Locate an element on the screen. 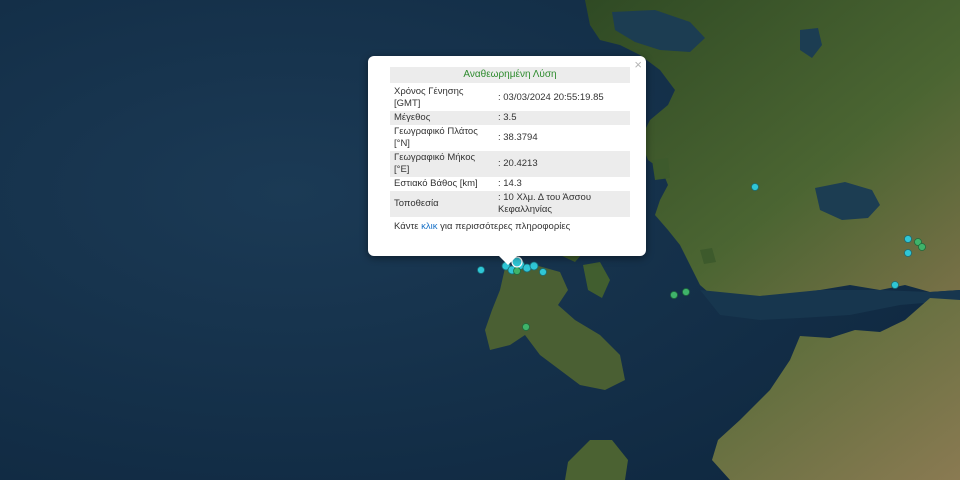 Image resolution: width=960 pixels, height=480 pixels. row-label: Εστιακό Βάθος [km] is located at coordinates (436, 183).